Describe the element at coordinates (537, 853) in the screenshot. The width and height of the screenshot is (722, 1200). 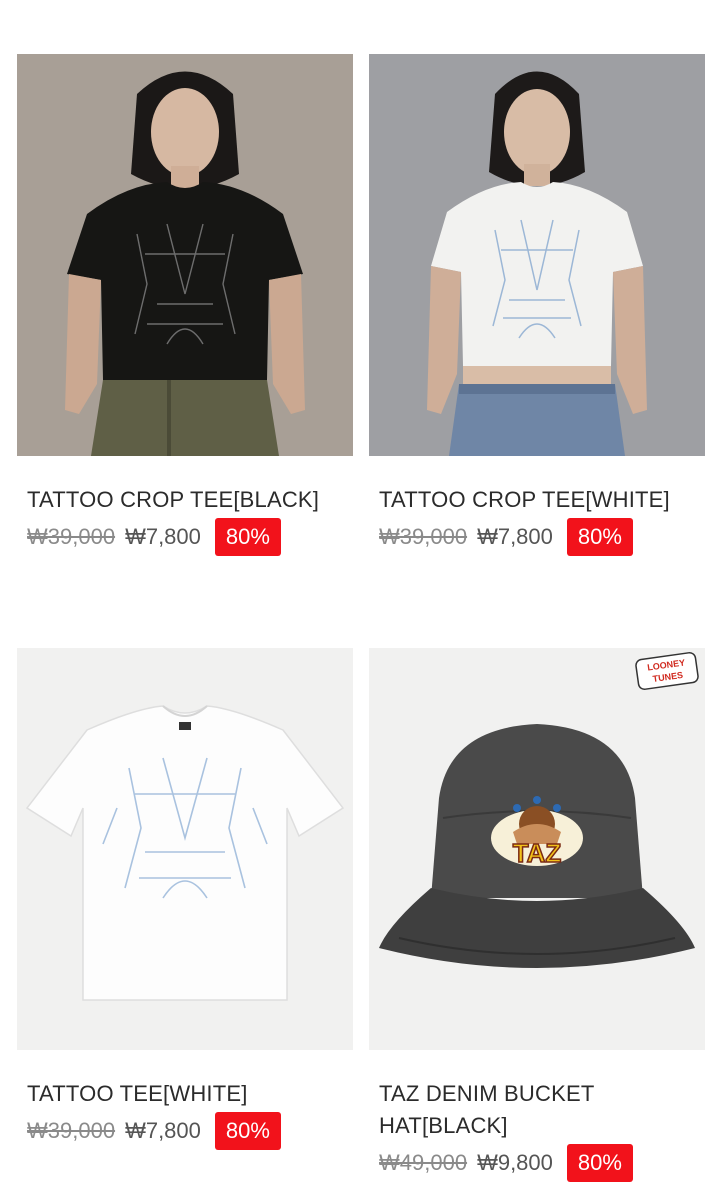
I see `taz-patch-text: TAZ` at that location.